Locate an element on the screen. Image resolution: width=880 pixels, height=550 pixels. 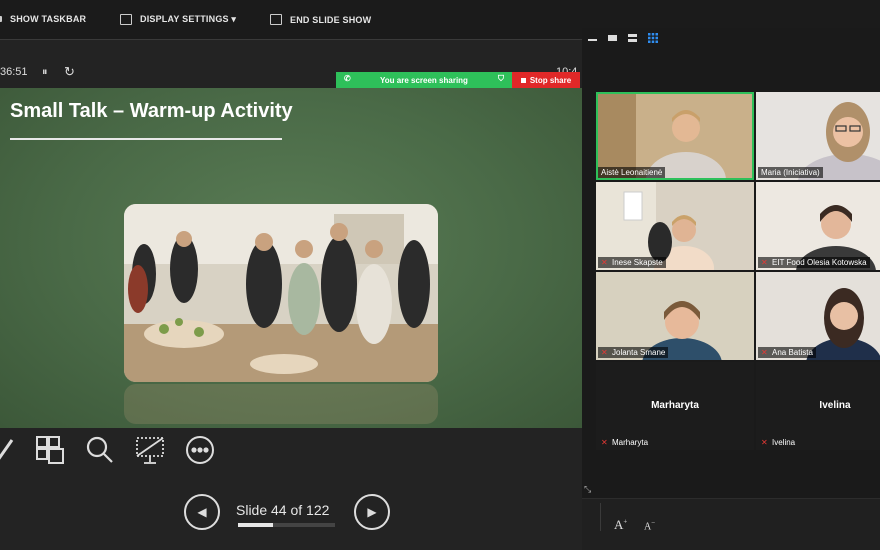
end-slide-show-button: END SLIDE SHOW is located at coordinates (320, 19).